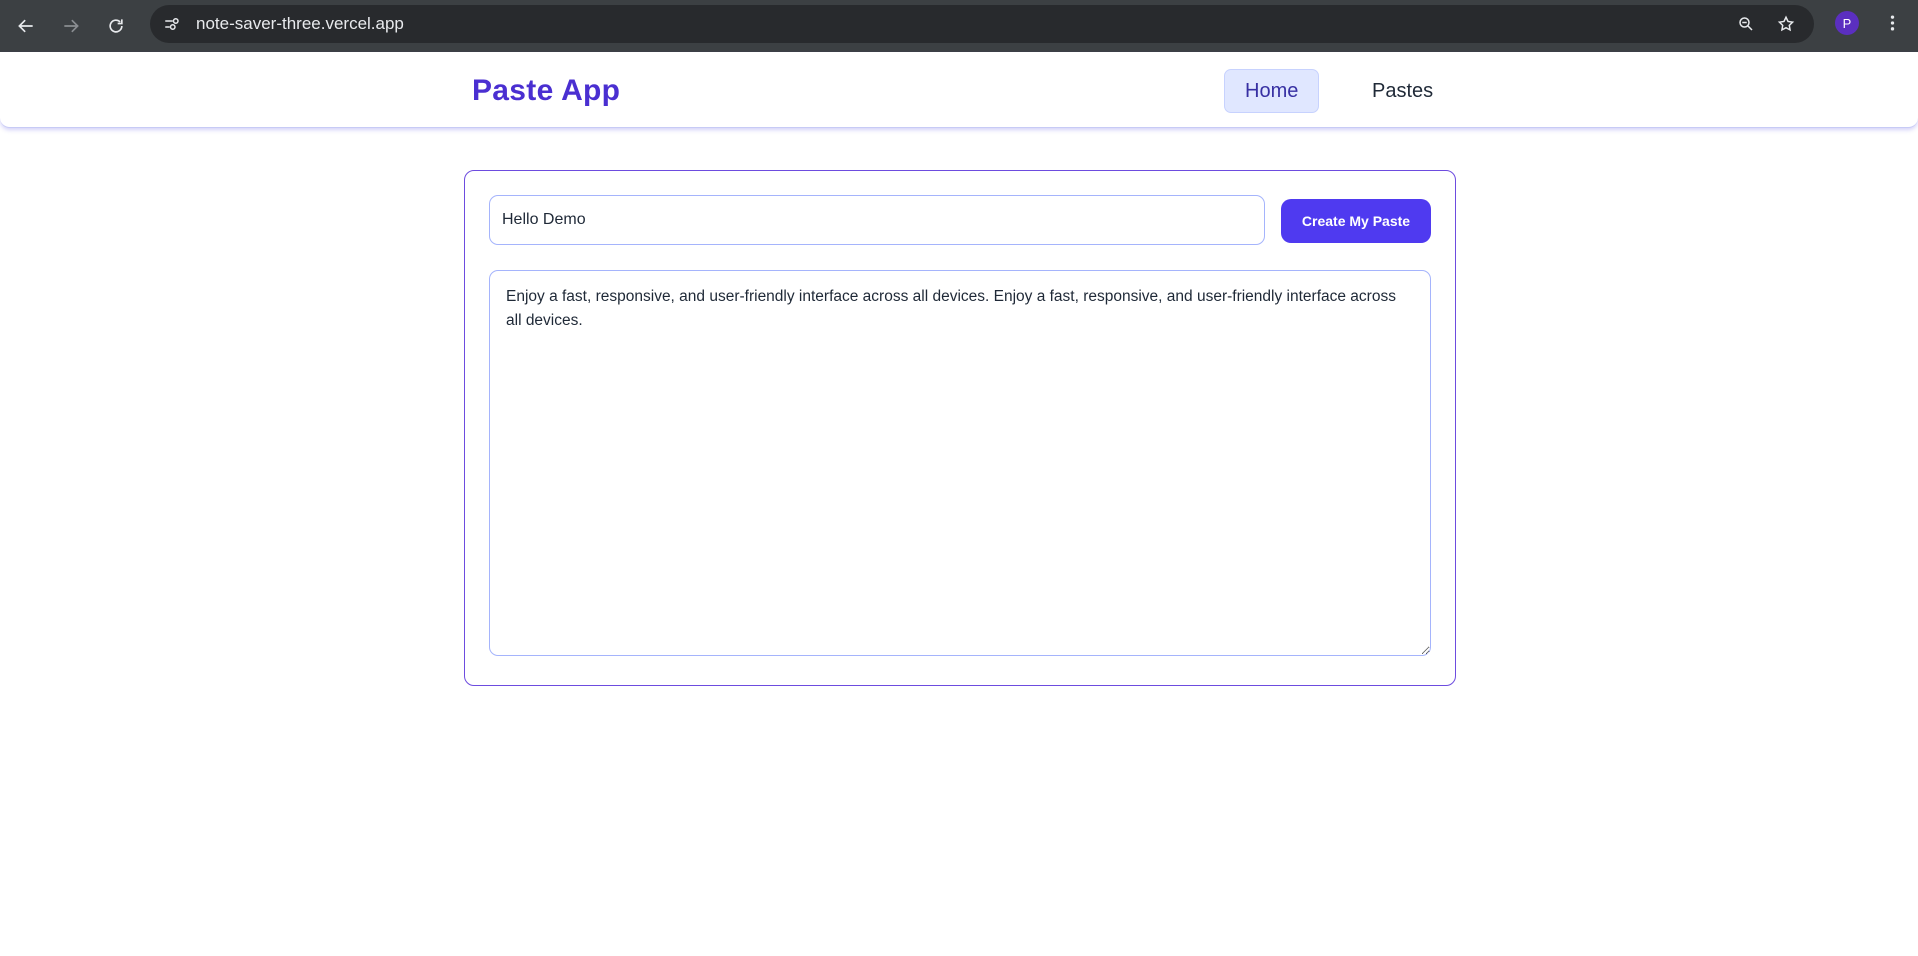 The height and width of the screenshot is (956, 1918). I want to click on star-icon, so click(1786, 24).